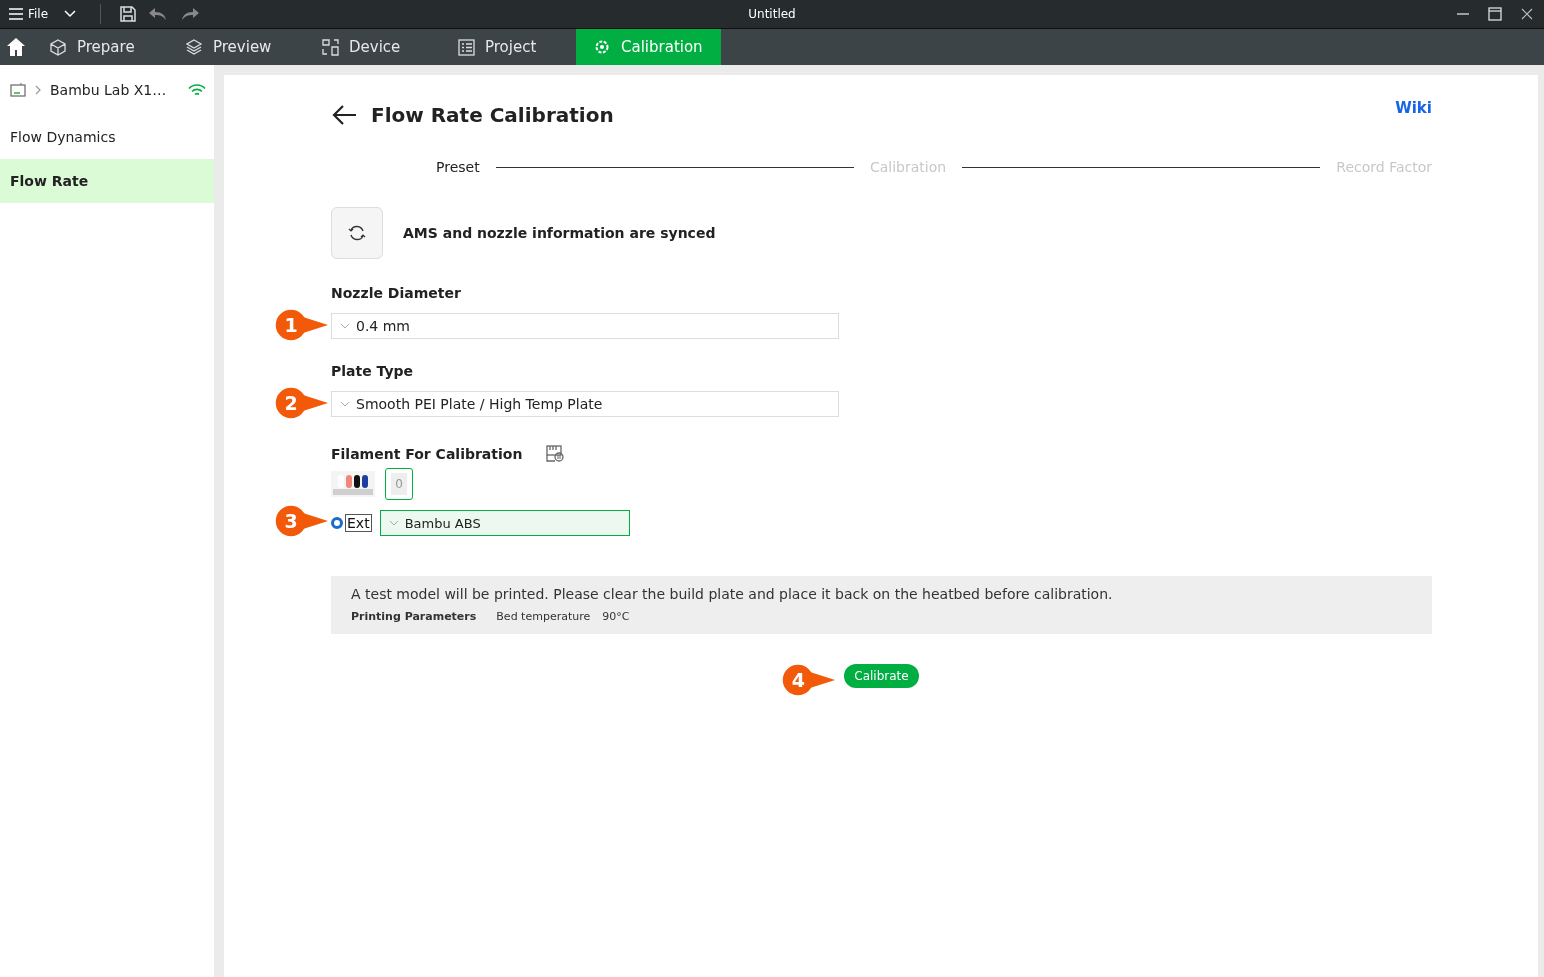  What do you see at coordinates (396, 293) in the screenshot?
I see `field-label: Nozzle Diameter` at bounding box center [396, 293].